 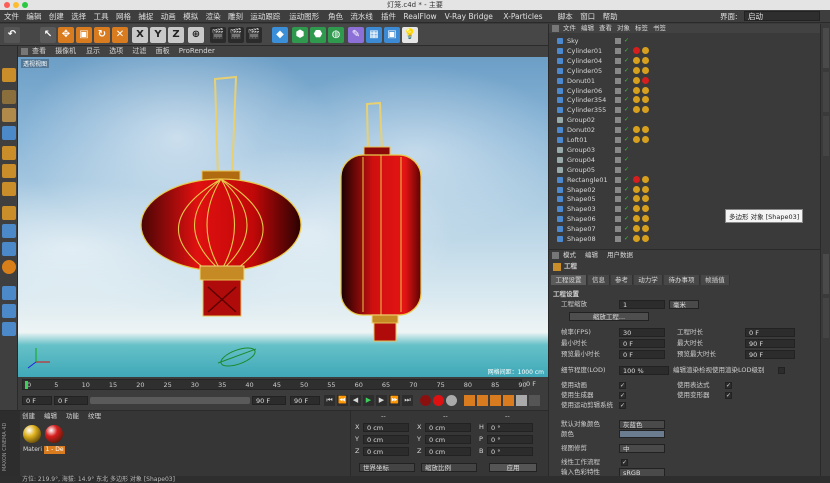 I want to click on keyframe-selection-icon, so click(x=451, y=400).